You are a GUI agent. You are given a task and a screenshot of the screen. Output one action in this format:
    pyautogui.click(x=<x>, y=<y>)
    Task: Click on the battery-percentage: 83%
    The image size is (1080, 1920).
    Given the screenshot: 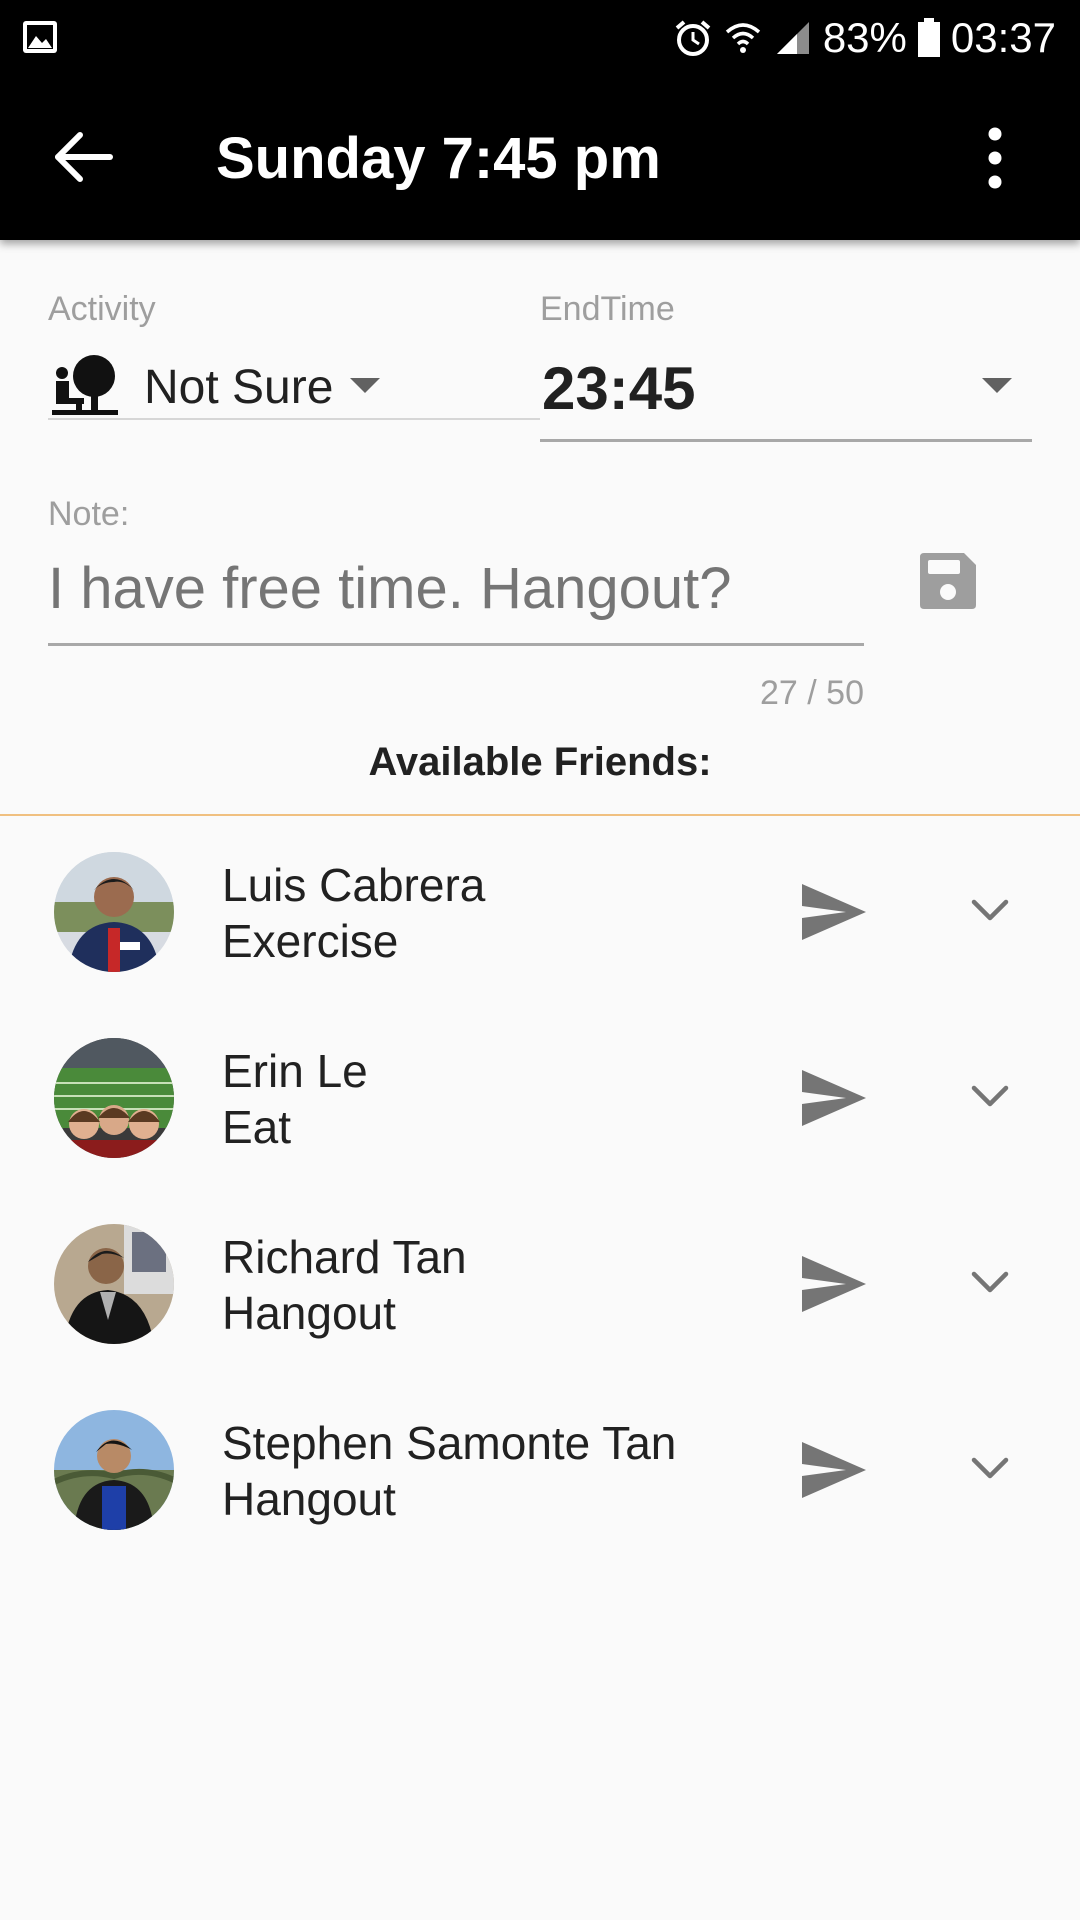 What is the action you would take?
    pyautogui.click(x=864, y=37)
    